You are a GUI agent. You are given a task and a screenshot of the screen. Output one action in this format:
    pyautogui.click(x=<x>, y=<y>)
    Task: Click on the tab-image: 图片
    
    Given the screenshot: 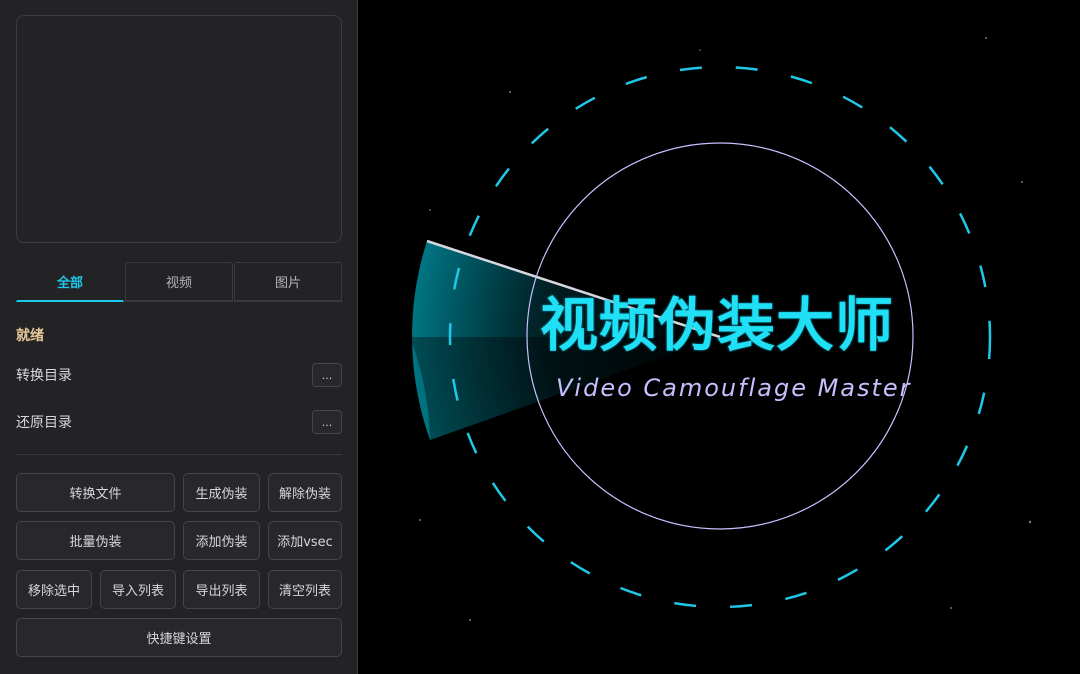 What is the action you would take?
    pyautogui.click(x=288, y=282)
    